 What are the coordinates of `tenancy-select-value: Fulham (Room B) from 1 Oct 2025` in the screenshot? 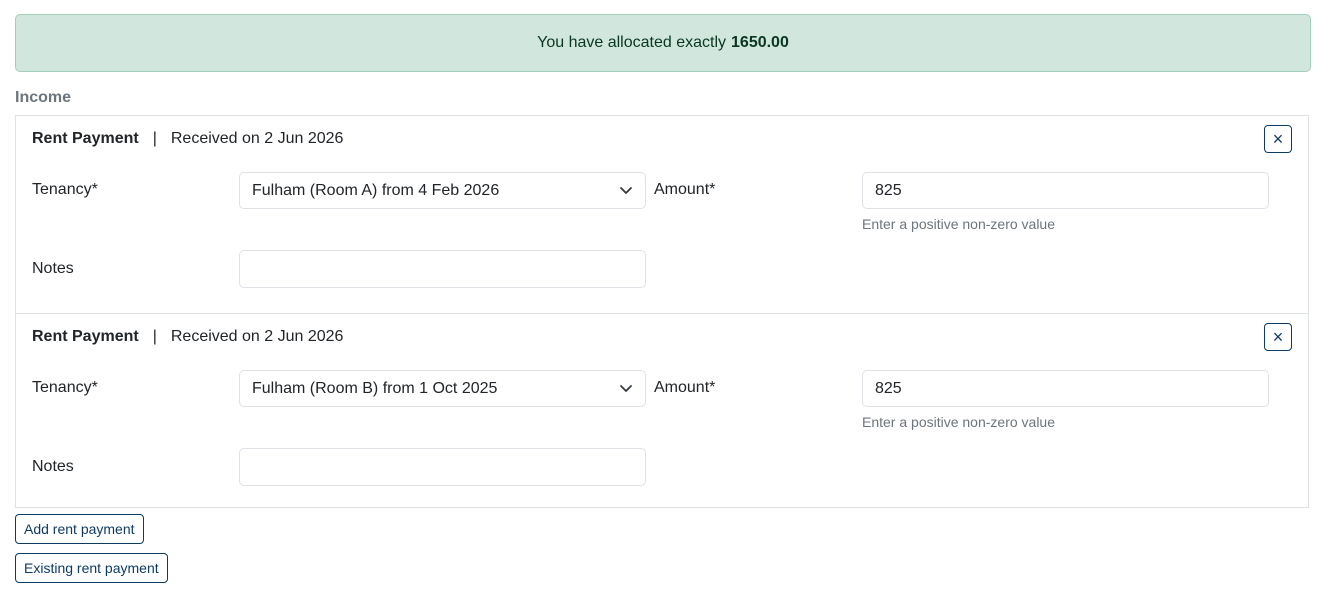 It's located at (375, 388).